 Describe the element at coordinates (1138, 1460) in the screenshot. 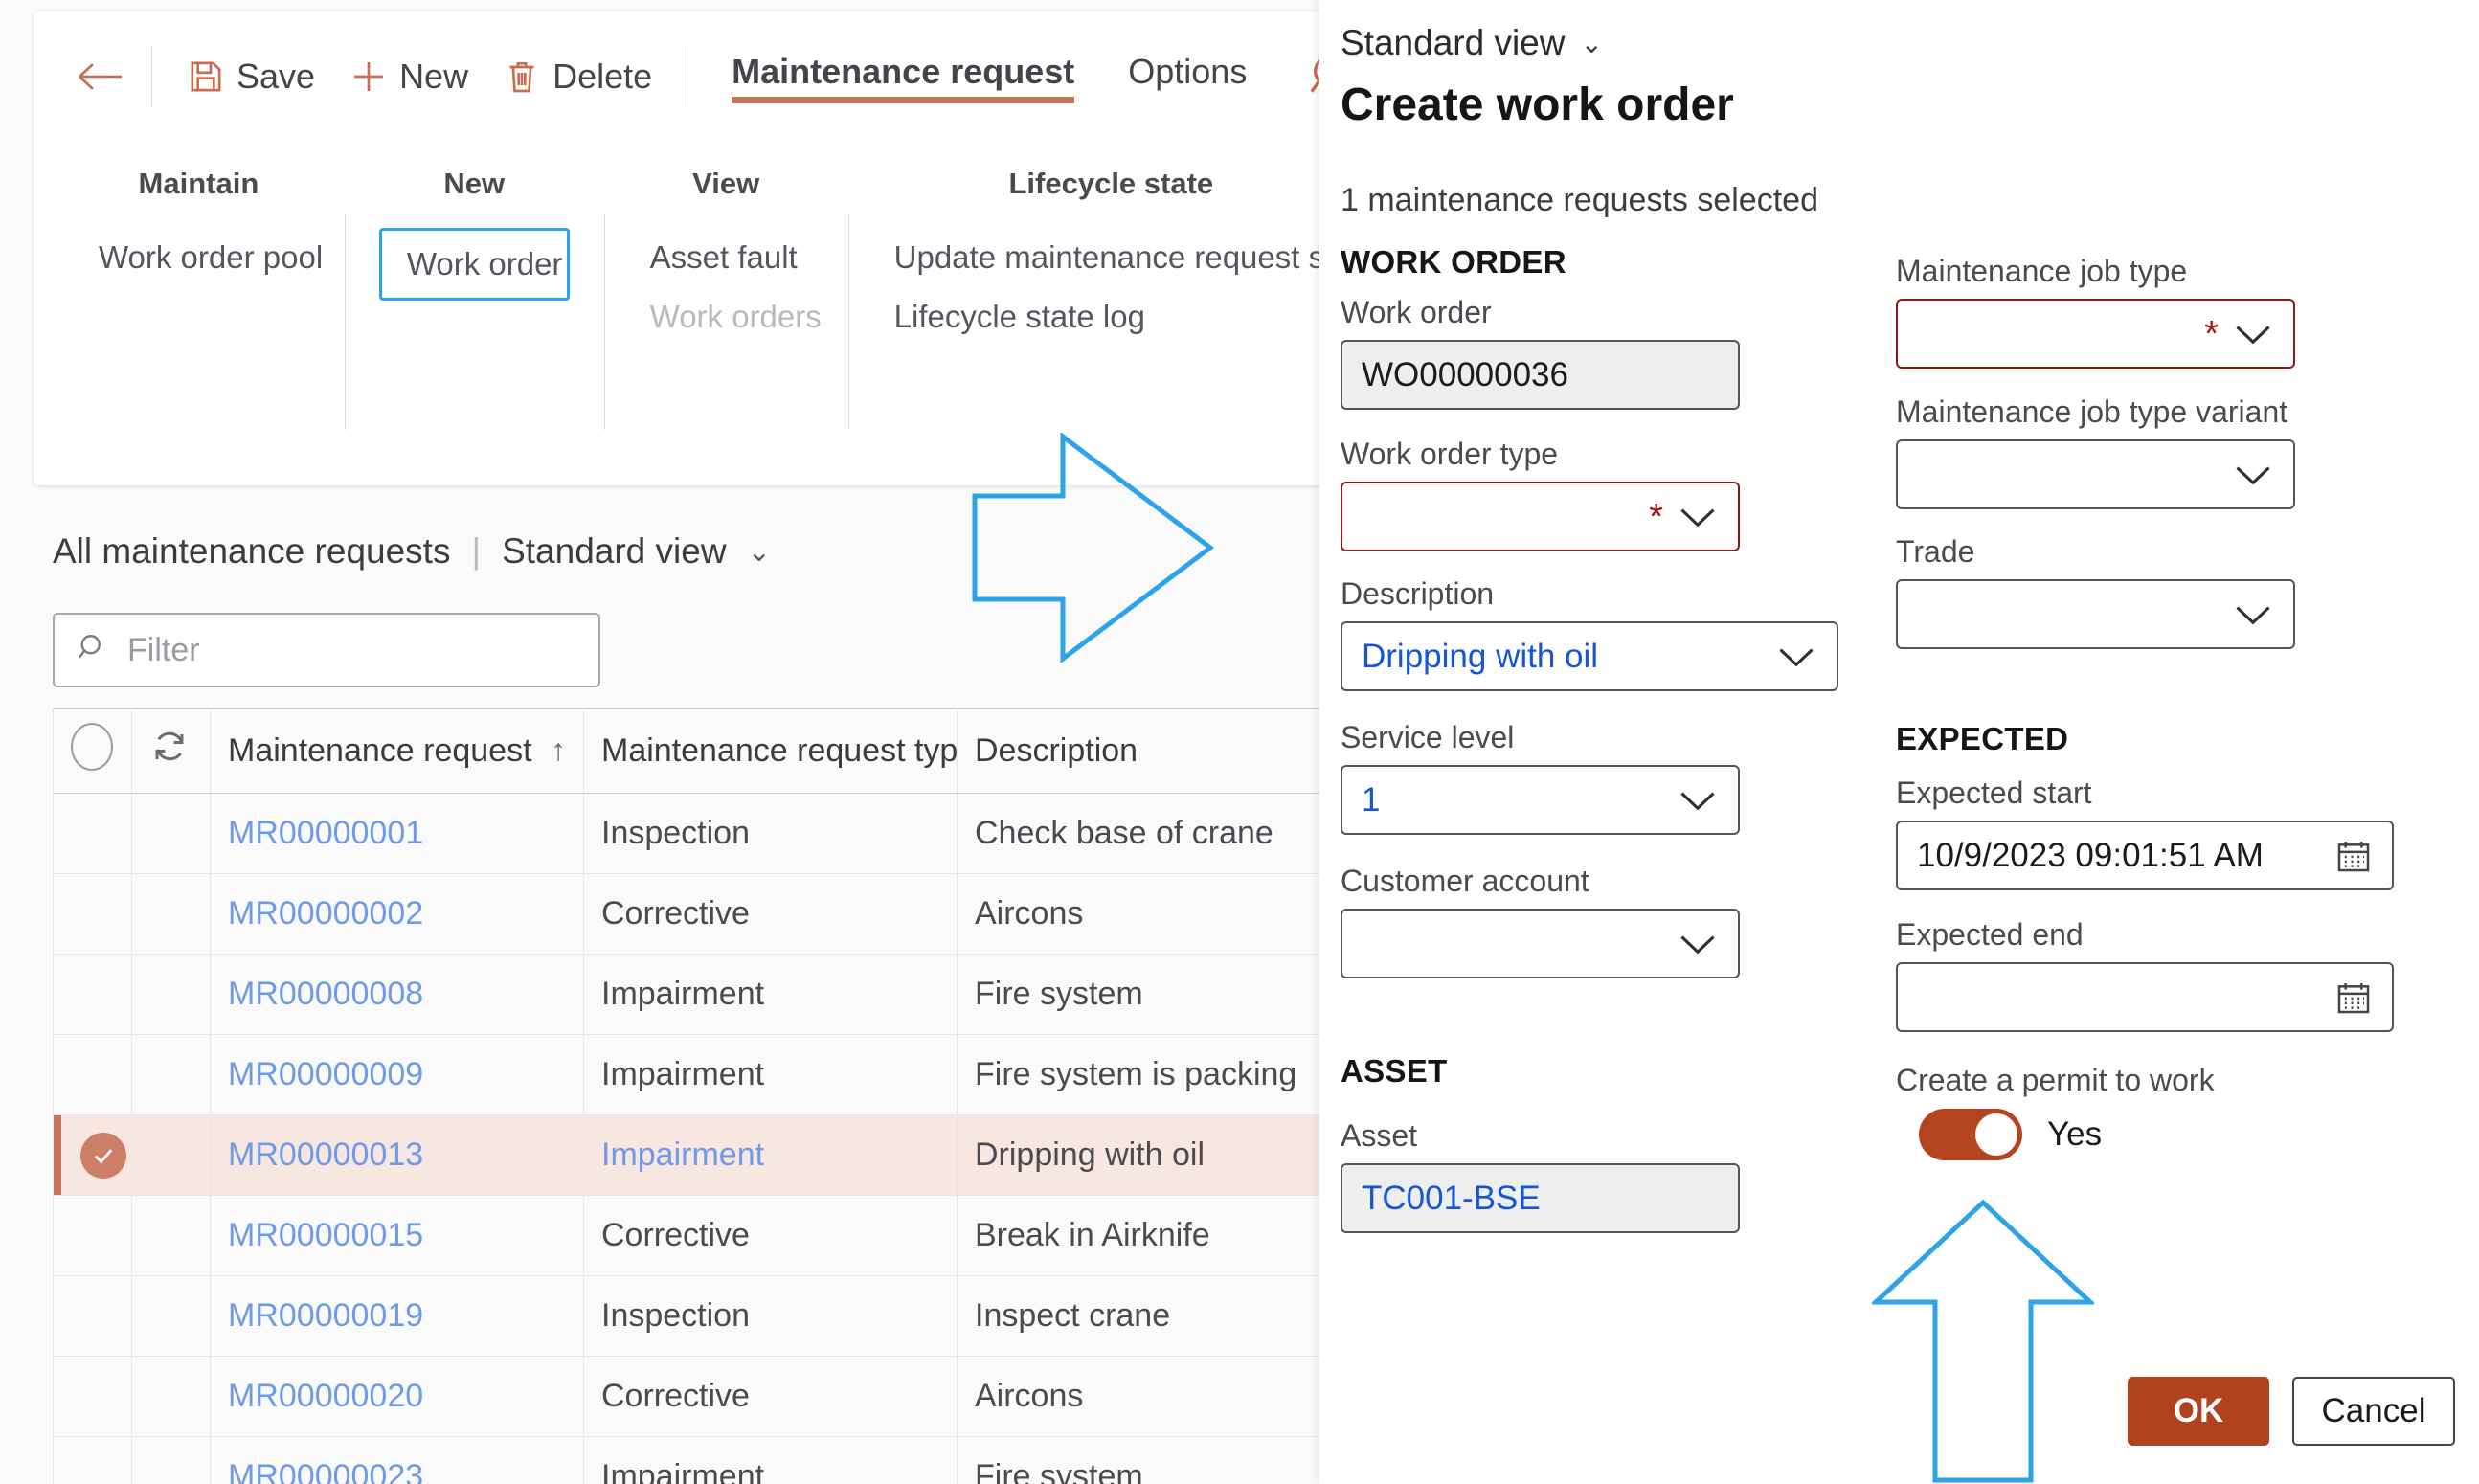

I see `cell-description: Fire system` at that location.